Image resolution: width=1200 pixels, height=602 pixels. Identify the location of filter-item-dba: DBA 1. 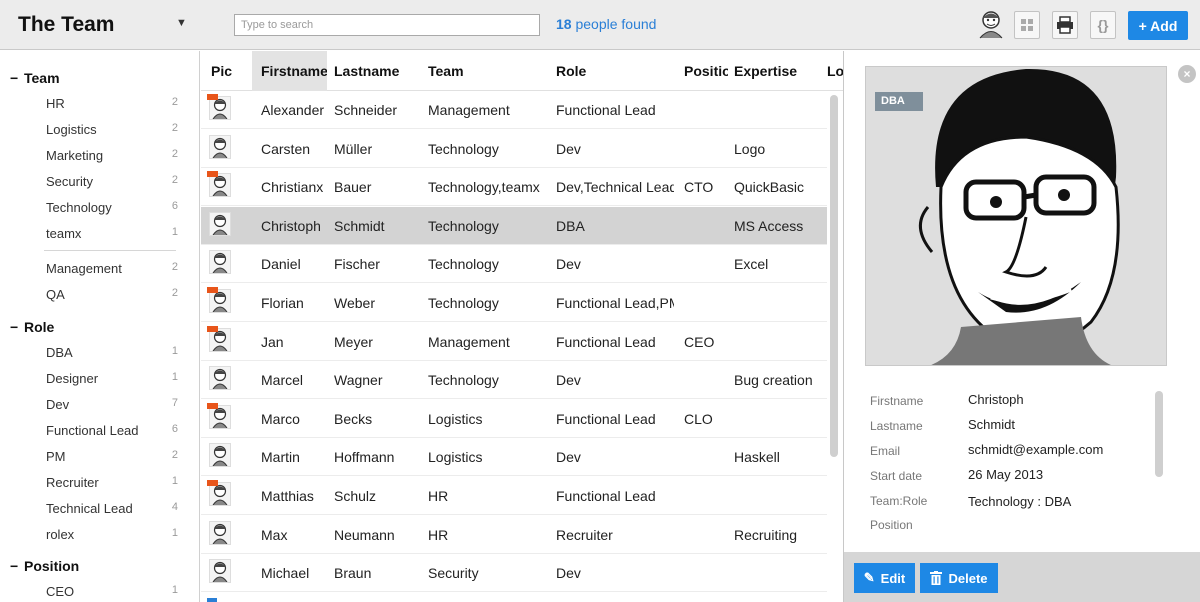
(116, 352).